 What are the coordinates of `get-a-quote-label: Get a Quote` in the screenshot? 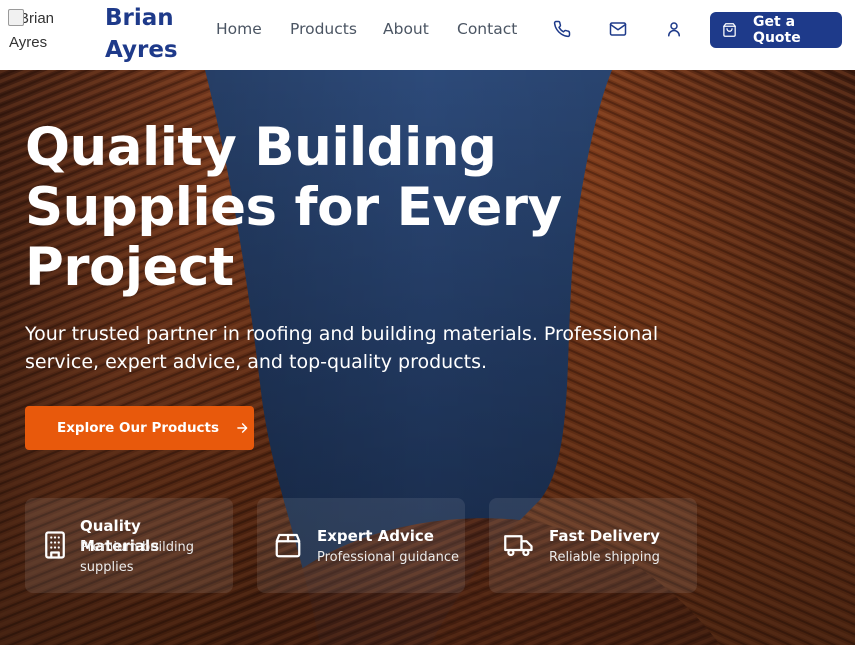 It's located at (777, 30).